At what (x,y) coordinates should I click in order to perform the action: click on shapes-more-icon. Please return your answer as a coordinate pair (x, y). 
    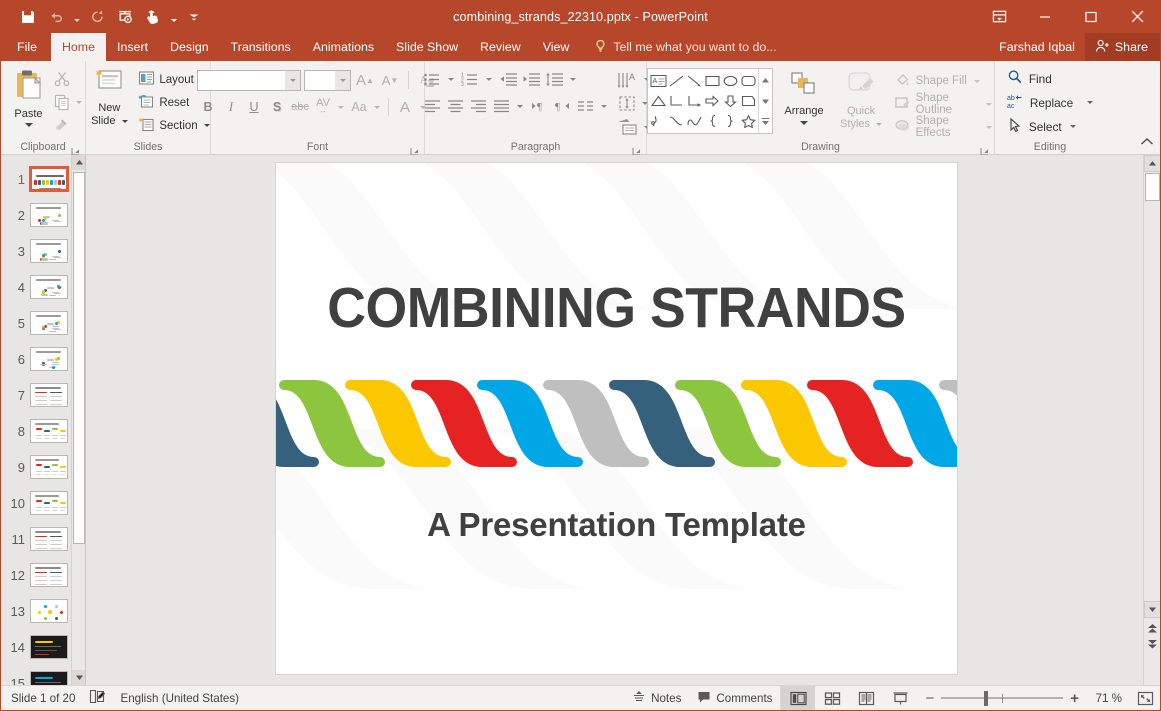
    Looking at the image, I should click on (765, 122).